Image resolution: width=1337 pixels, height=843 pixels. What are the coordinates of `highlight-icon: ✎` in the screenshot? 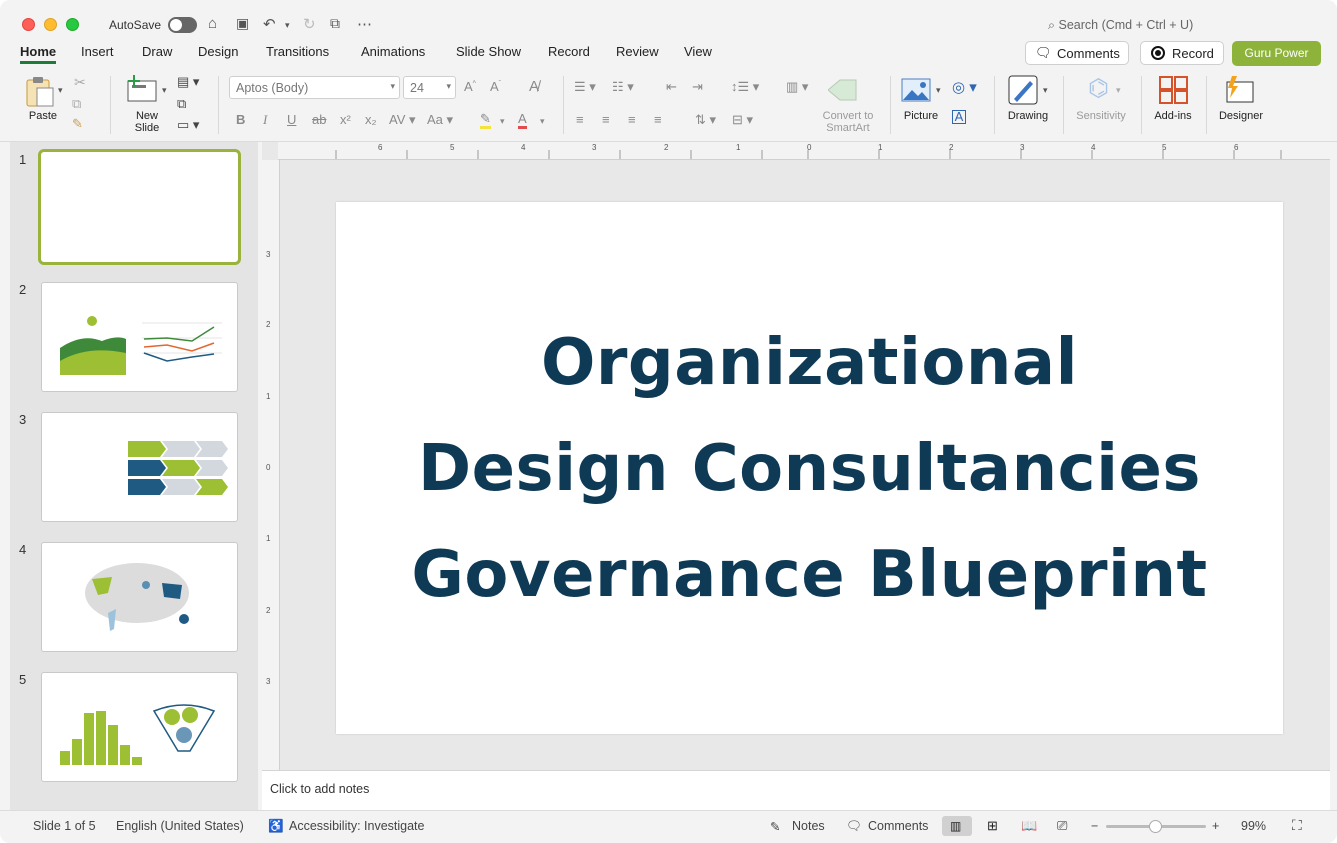 It's located at (485, 120).